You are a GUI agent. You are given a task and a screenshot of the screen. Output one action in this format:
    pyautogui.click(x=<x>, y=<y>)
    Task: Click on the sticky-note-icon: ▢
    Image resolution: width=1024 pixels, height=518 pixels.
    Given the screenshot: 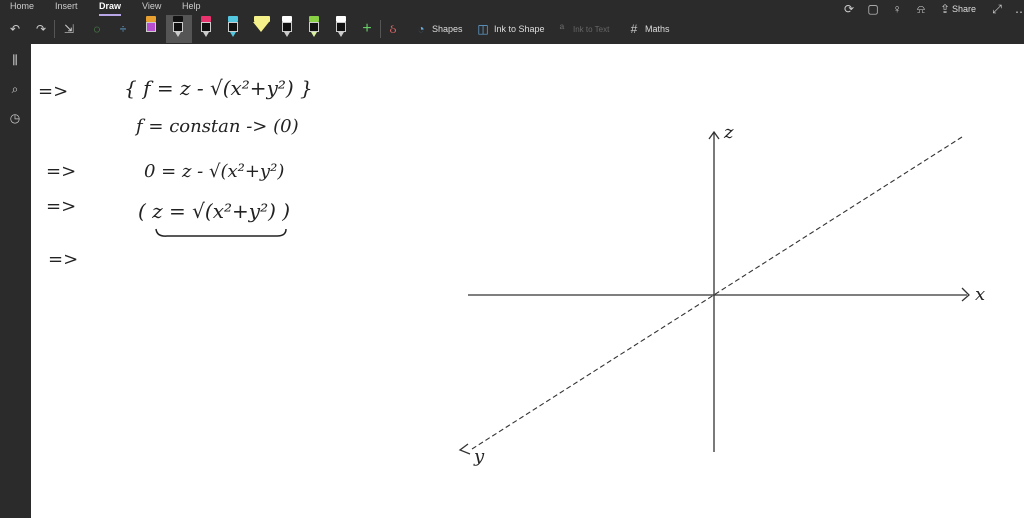 What is the action you would take?
    pyautogui.click(x=873, y=9)
    